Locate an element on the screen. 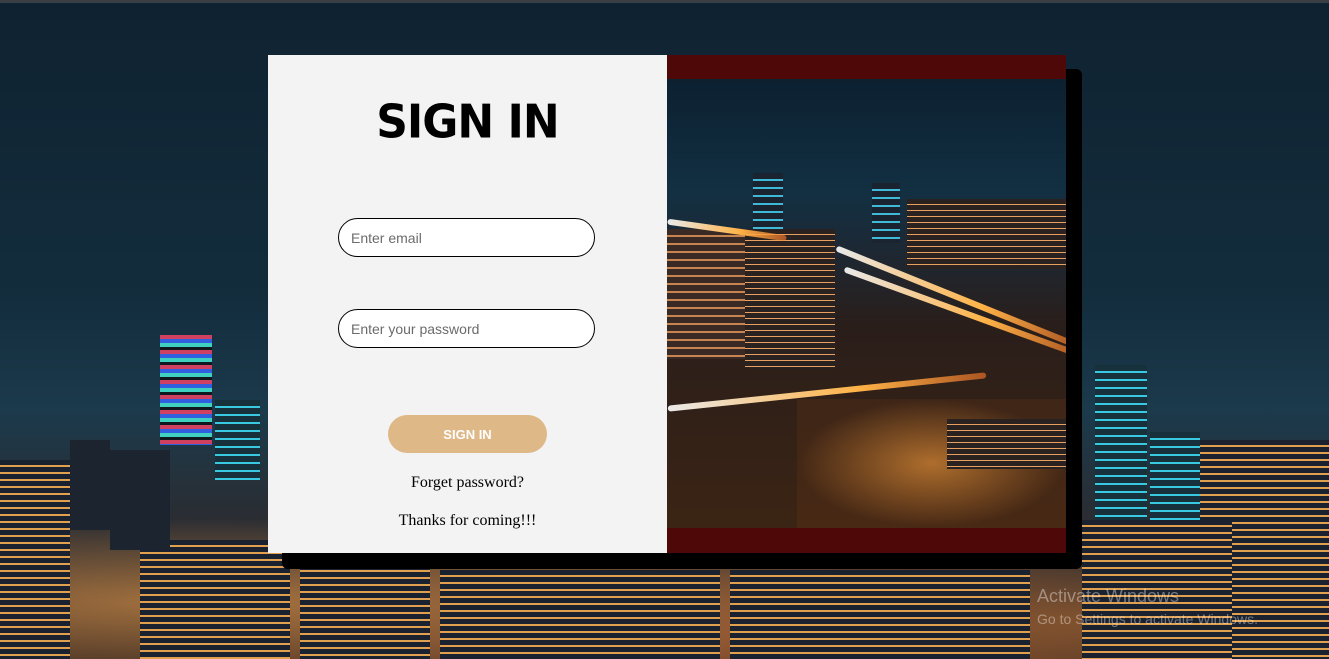 This screenshot has width=1329, height=659. signin-button: SIGN IN is located at coordinates (467, 434).